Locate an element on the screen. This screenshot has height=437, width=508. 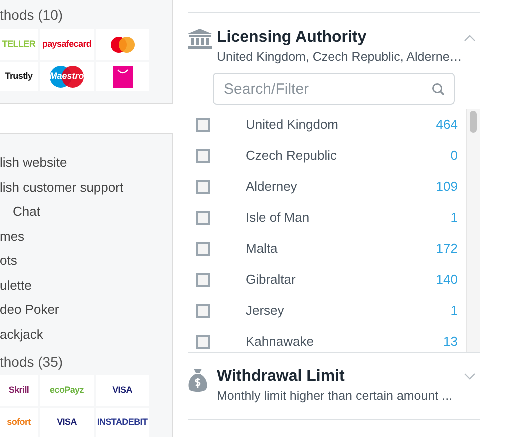
option-count: 140 is located at coordinates (447, 279).